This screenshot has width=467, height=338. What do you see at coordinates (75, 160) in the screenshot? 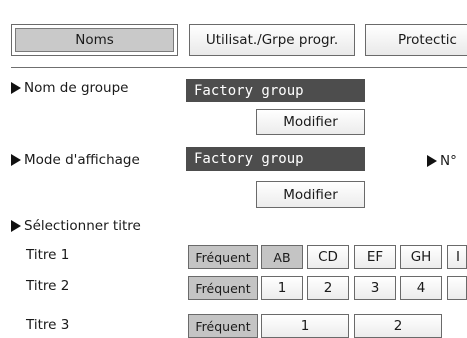
I see `display-mode-label: Mode d'affichage` at bounding box center [75, 160].